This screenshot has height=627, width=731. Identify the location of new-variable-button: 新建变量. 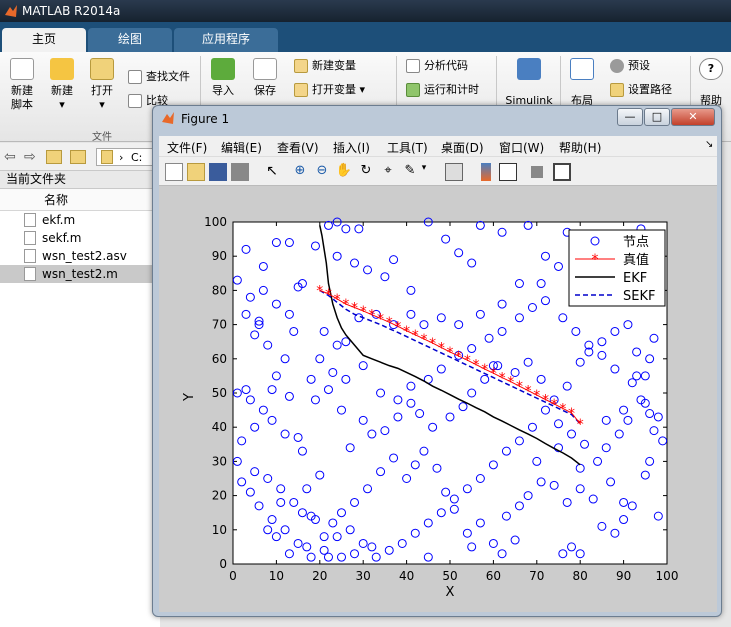
(325, 66).